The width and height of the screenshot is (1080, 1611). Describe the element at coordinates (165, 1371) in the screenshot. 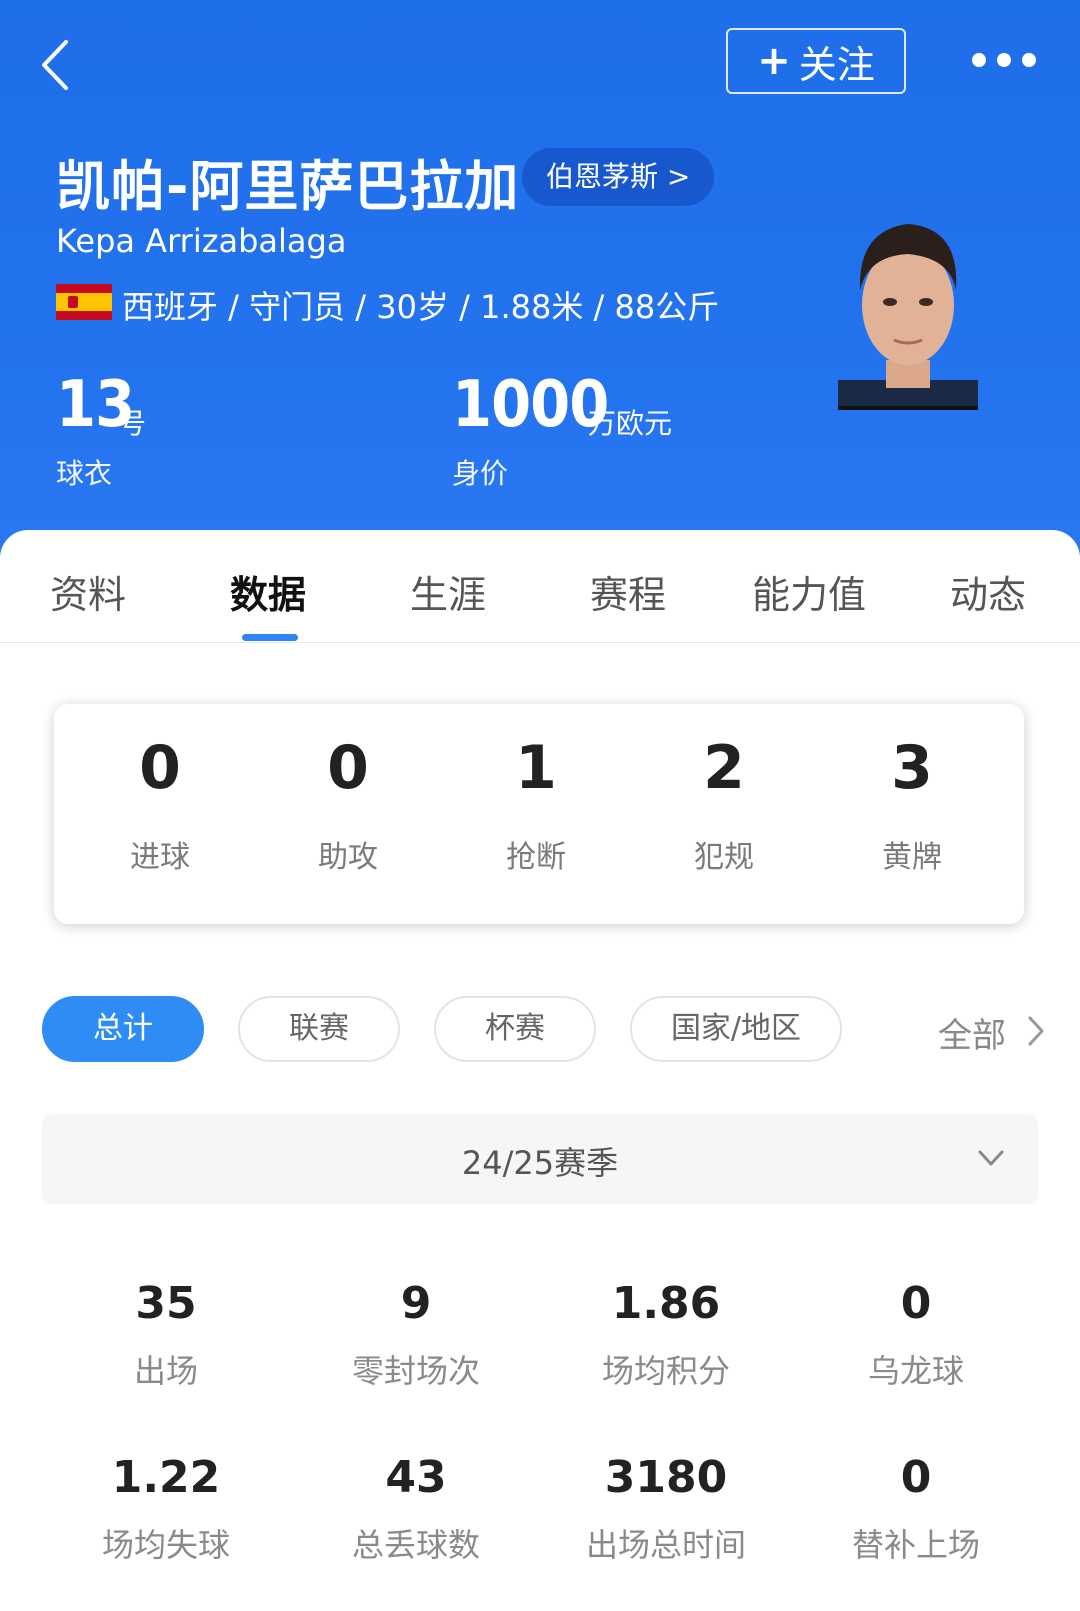

I see `stat-label: 出场` at that location.